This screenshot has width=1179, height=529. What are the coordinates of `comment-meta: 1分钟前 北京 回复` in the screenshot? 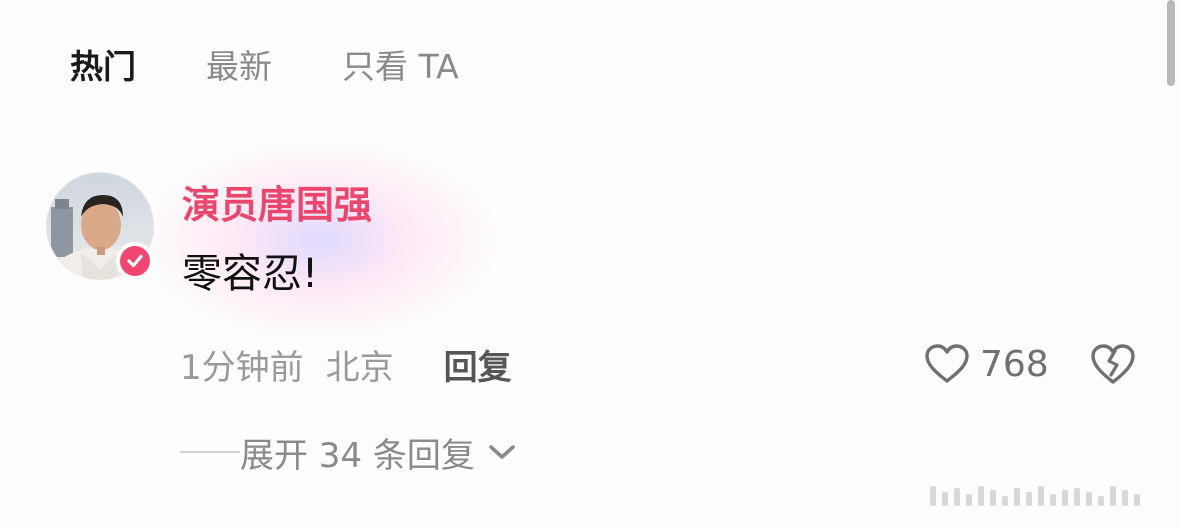 It's located at (346, 364).